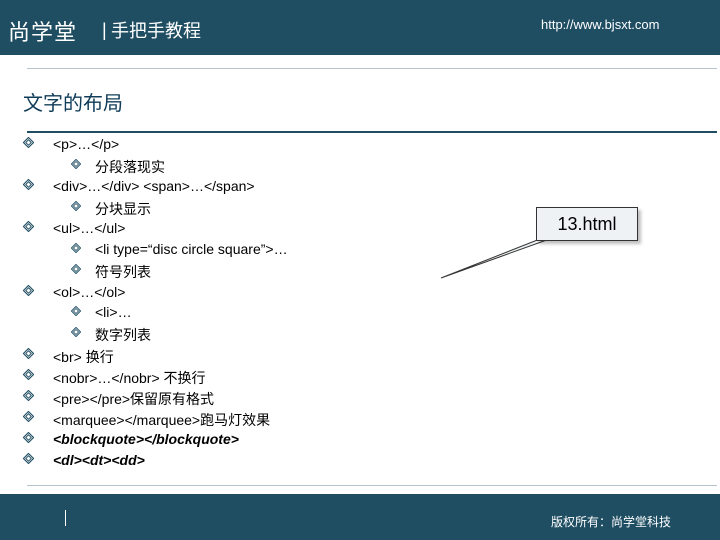 Image resolution: width=720 pixels, height=540 pixels. I want to click on footer-bar: 版权所有：尚学堂科技, so click(360, 517).